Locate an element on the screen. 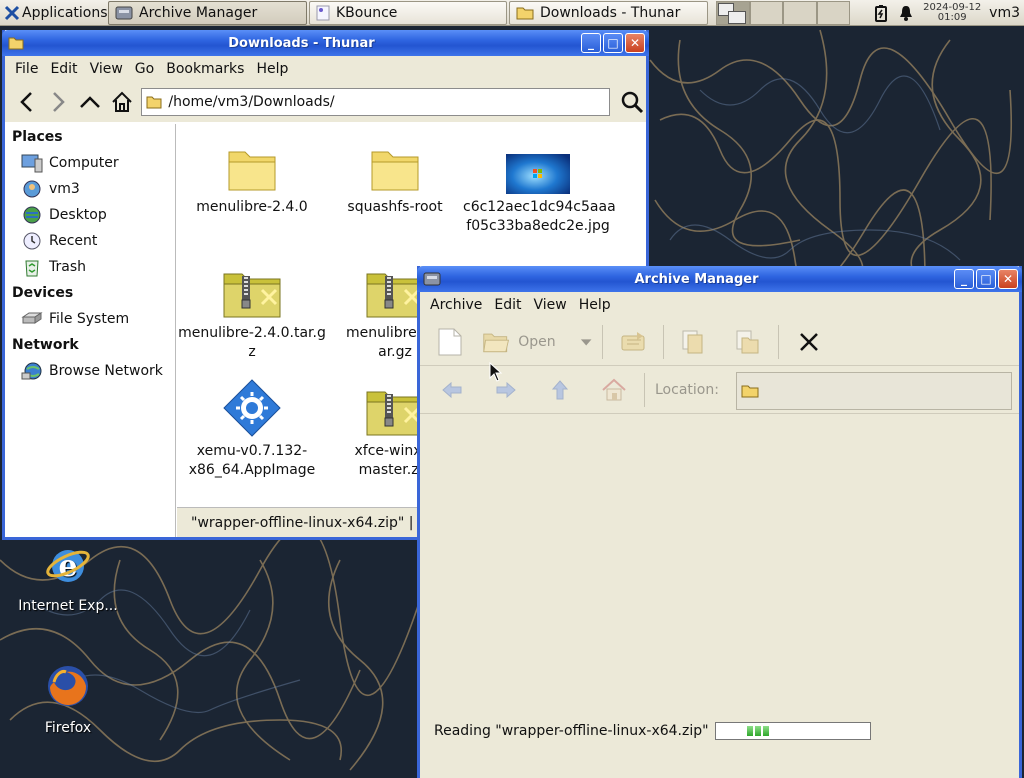 The width and height of the screenshot is (1024, 778). menu-bookmarks: Bookmarks is located at coordinates (205, 69).